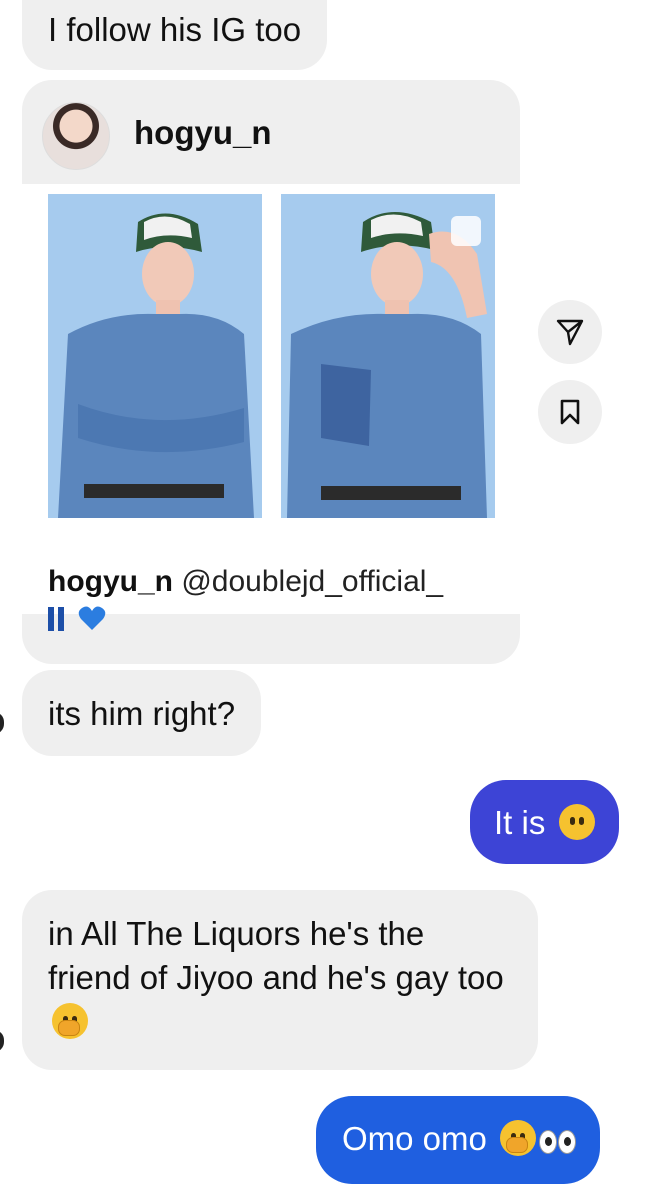 Image resolution: width=652 pixels, height=1200 pixels. I want to click on send-icon, so click(570, 332).